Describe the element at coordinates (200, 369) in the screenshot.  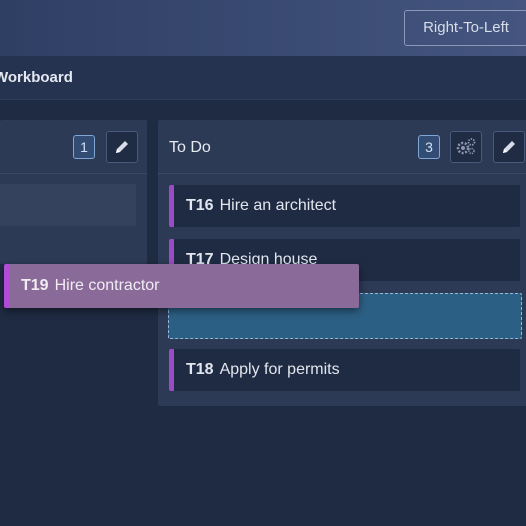
I see `card-id: T18` at that location.